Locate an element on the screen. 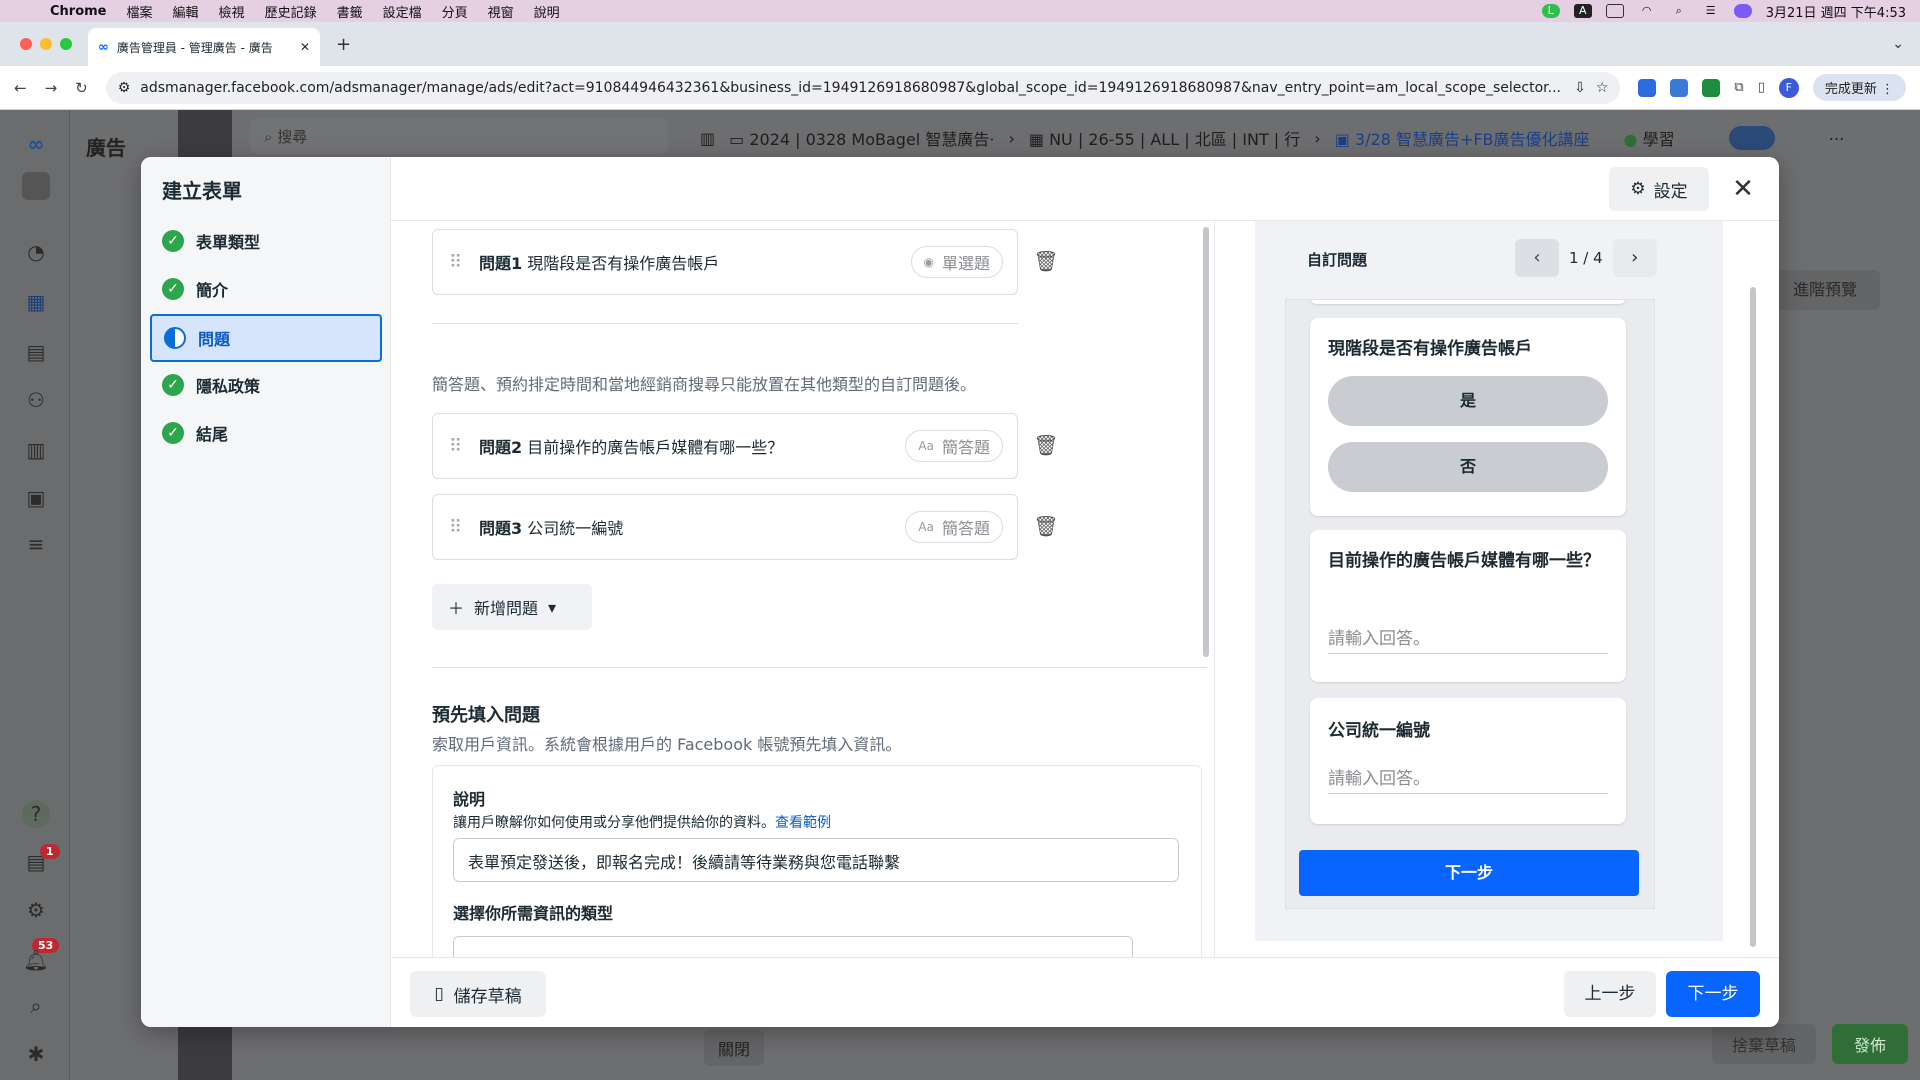 The image size is (1920, 1080). back-icon: ← is located at coordinates (20, 88).